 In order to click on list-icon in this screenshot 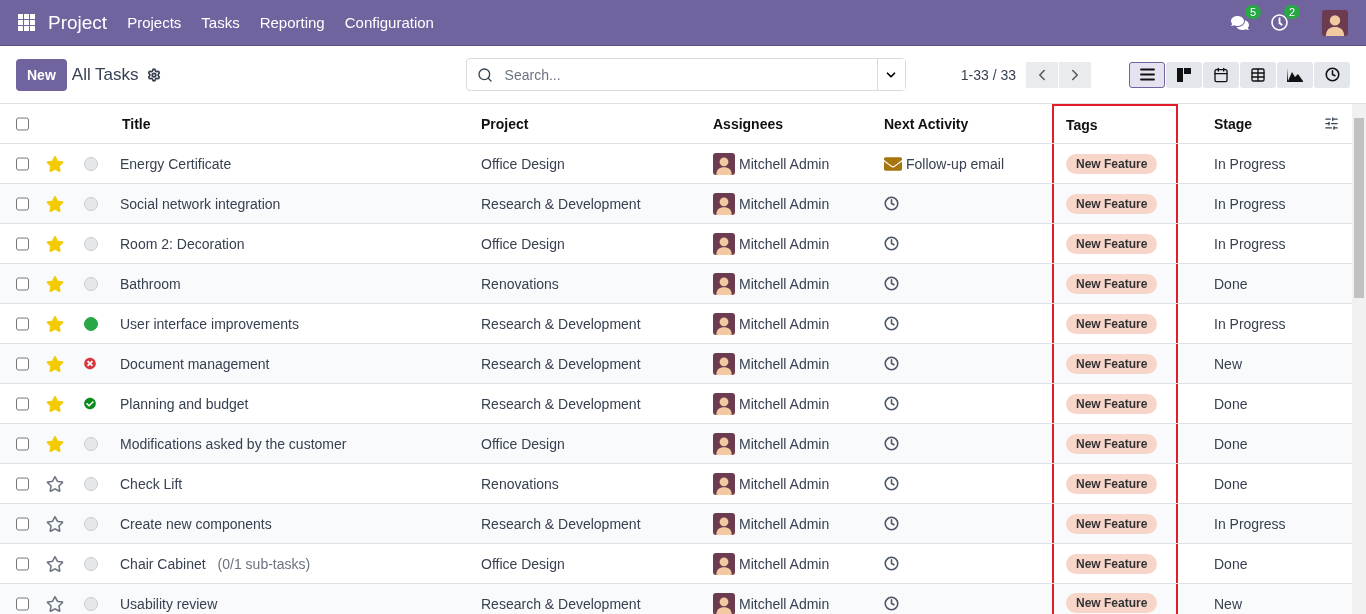, I will do `click(1147, 74)`.